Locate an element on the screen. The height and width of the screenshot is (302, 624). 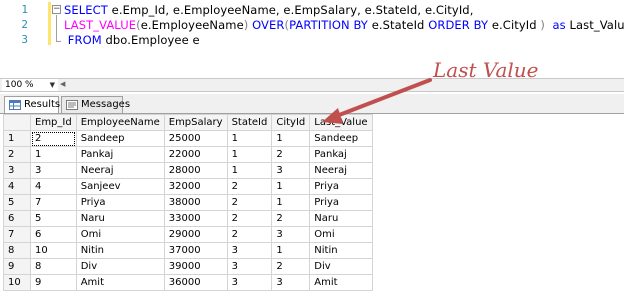
row-number: 6 is located at coordinates (17, 218).